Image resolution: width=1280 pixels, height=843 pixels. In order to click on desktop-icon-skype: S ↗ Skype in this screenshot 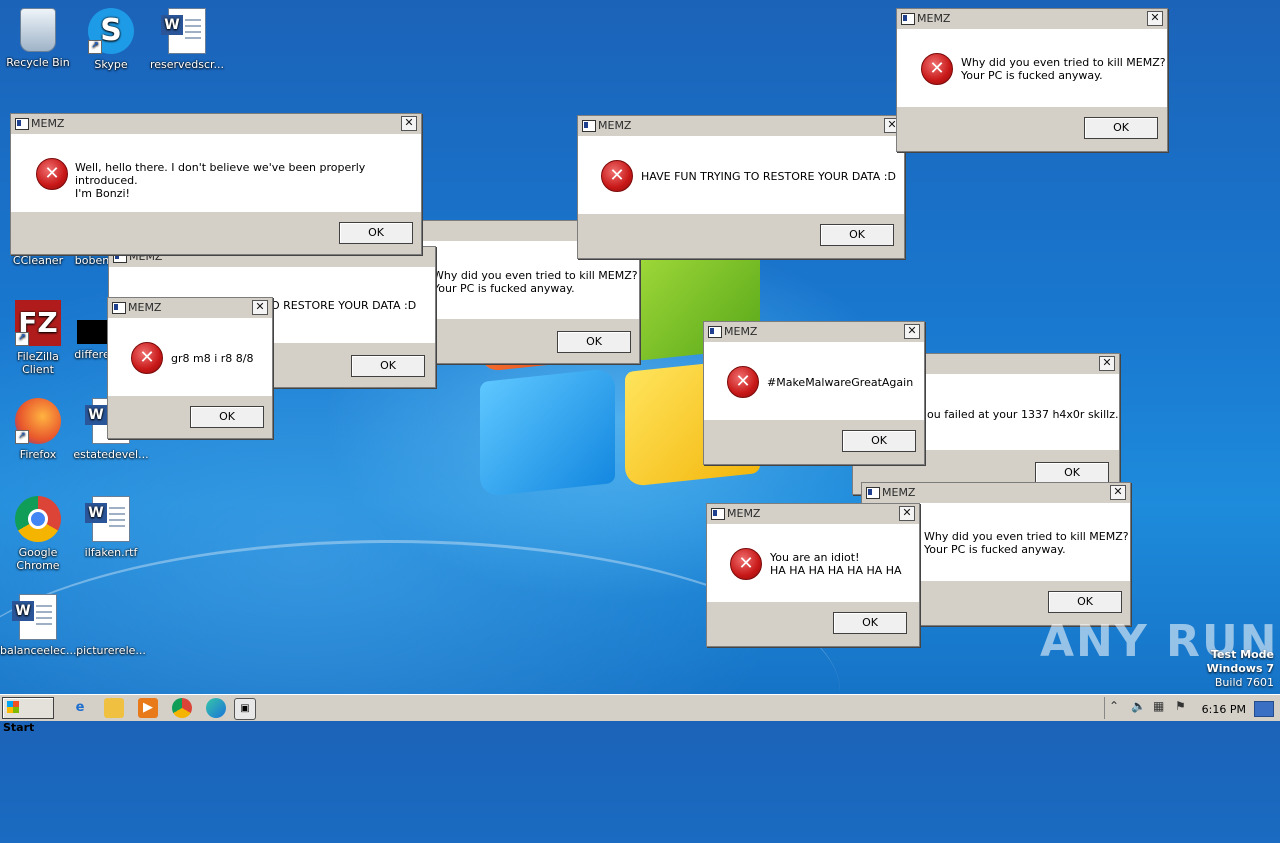, I will do `click(111, 39)`.